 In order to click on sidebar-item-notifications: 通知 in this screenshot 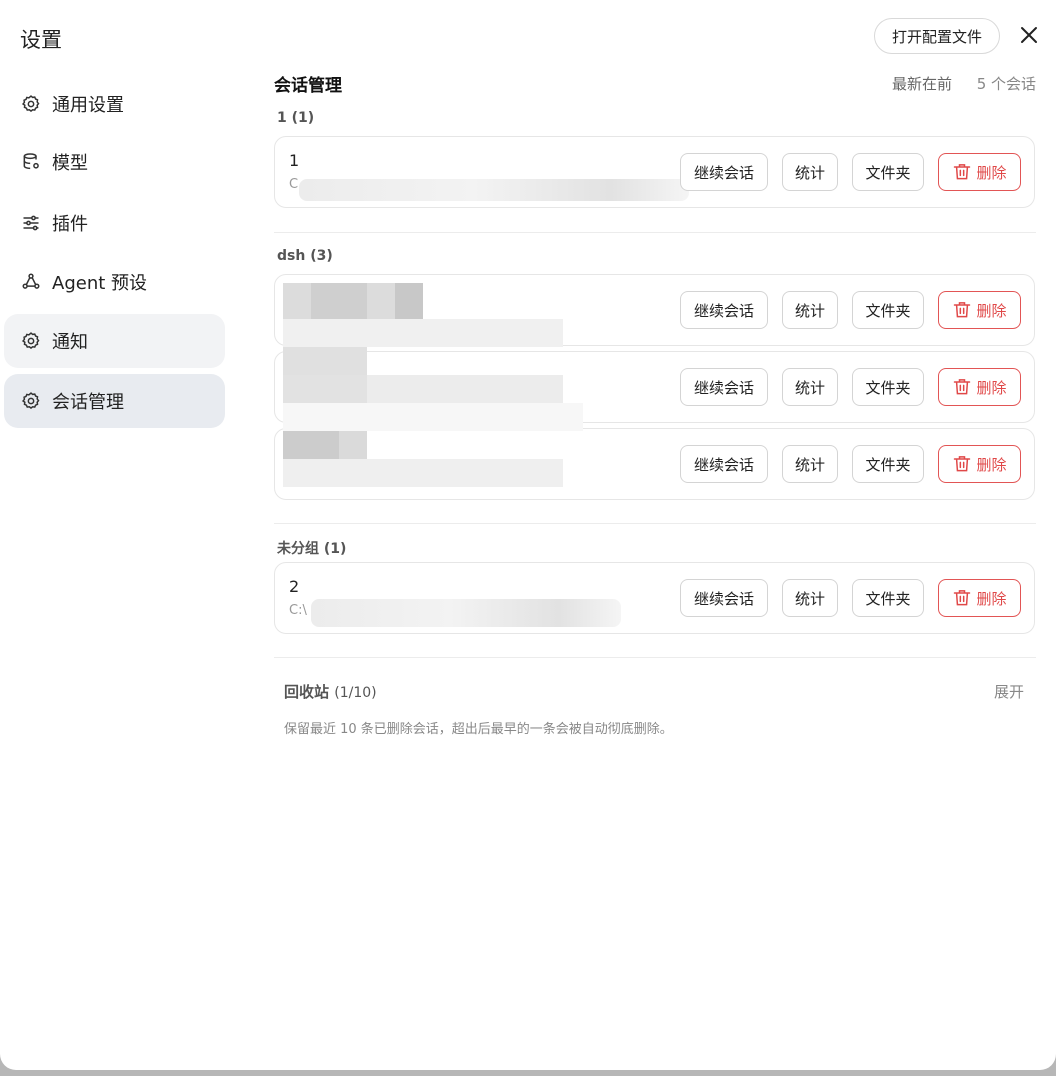, I will do `click(114, 341)`.